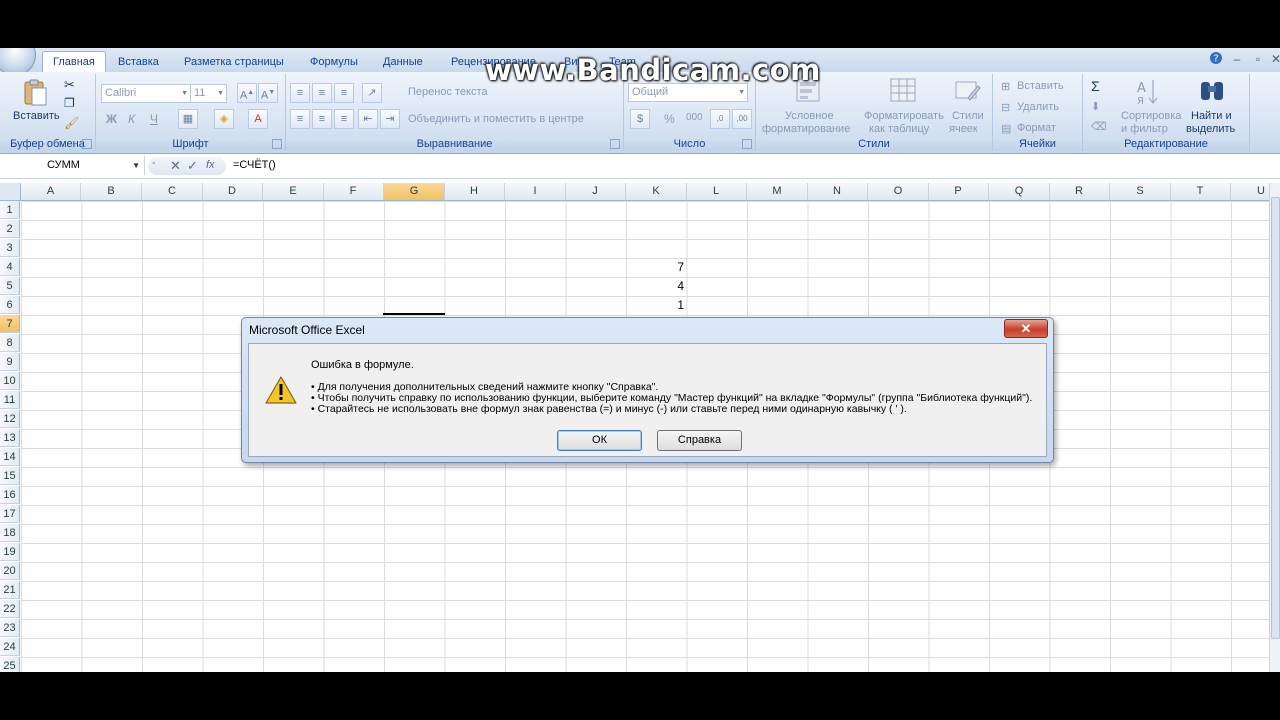 The height and width of the screenshot is (720, 1280). I want to click on row-header: 16, so click(10, 495).